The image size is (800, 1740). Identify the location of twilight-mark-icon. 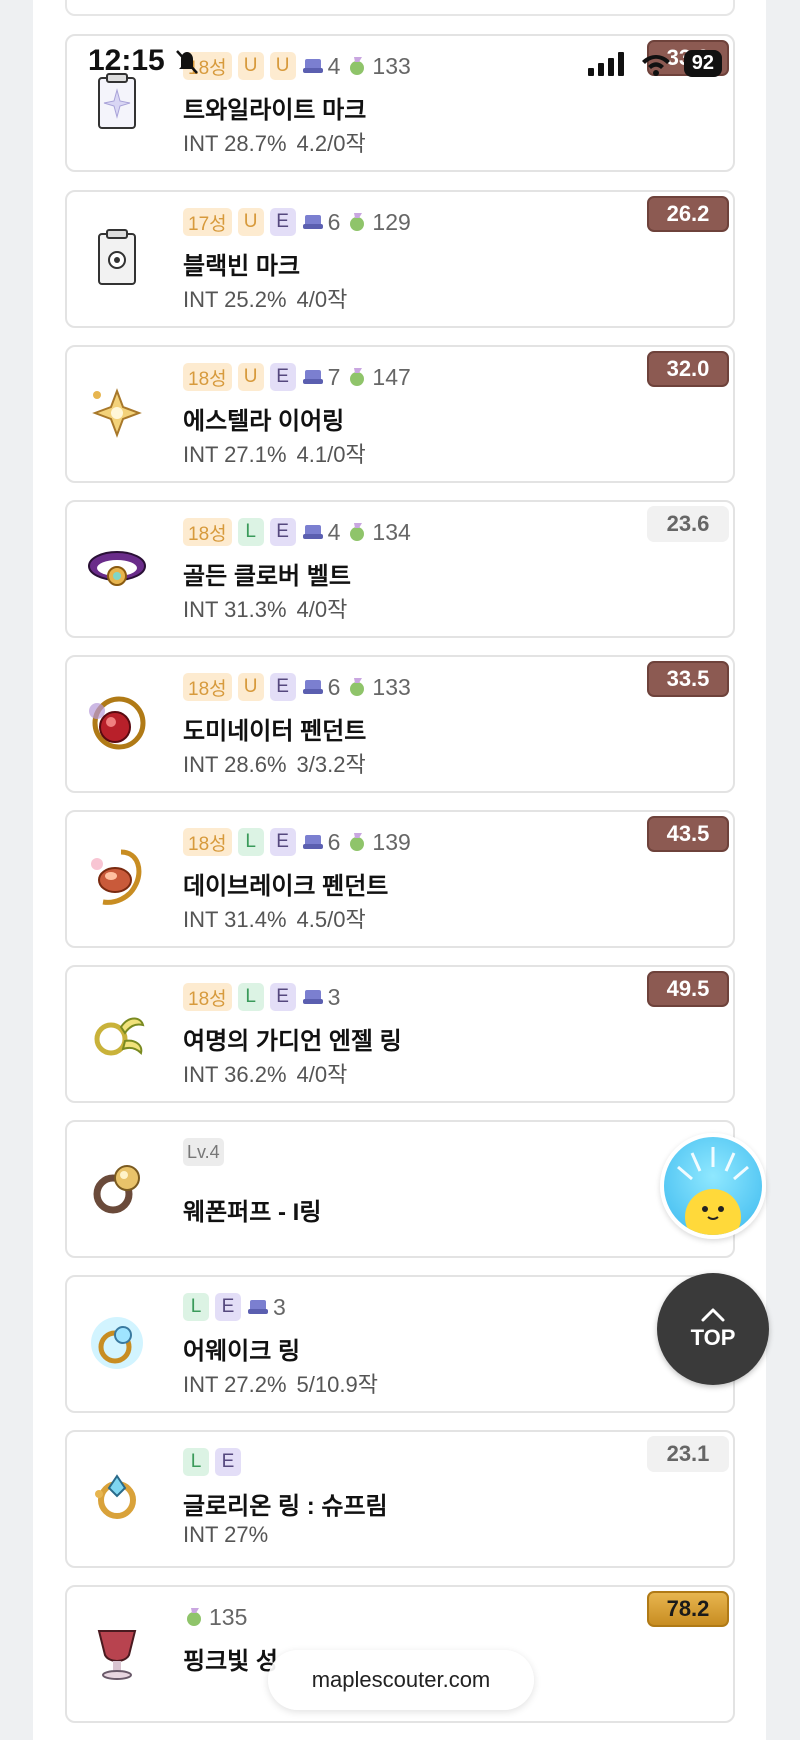
(117, 101).